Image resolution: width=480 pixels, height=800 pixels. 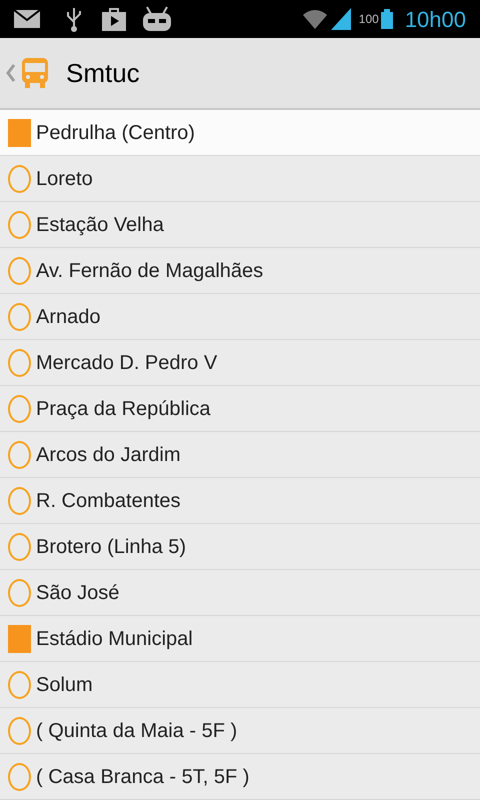 What do you see at coordinates (240, 455) in the screenshot?
I see `stop-row: Arcos do Jardim` at bounding box center [240, 455].